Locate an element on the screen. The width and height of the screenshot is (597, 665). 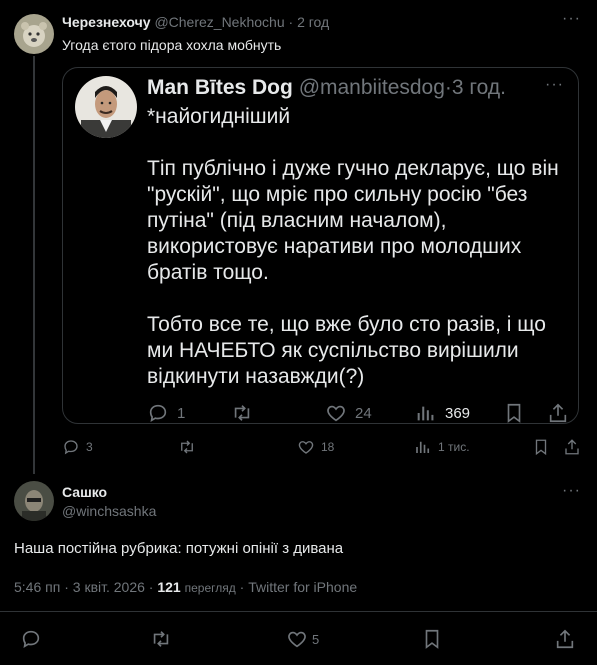
main-like-button: 5 is located at coordinates (302, 639).